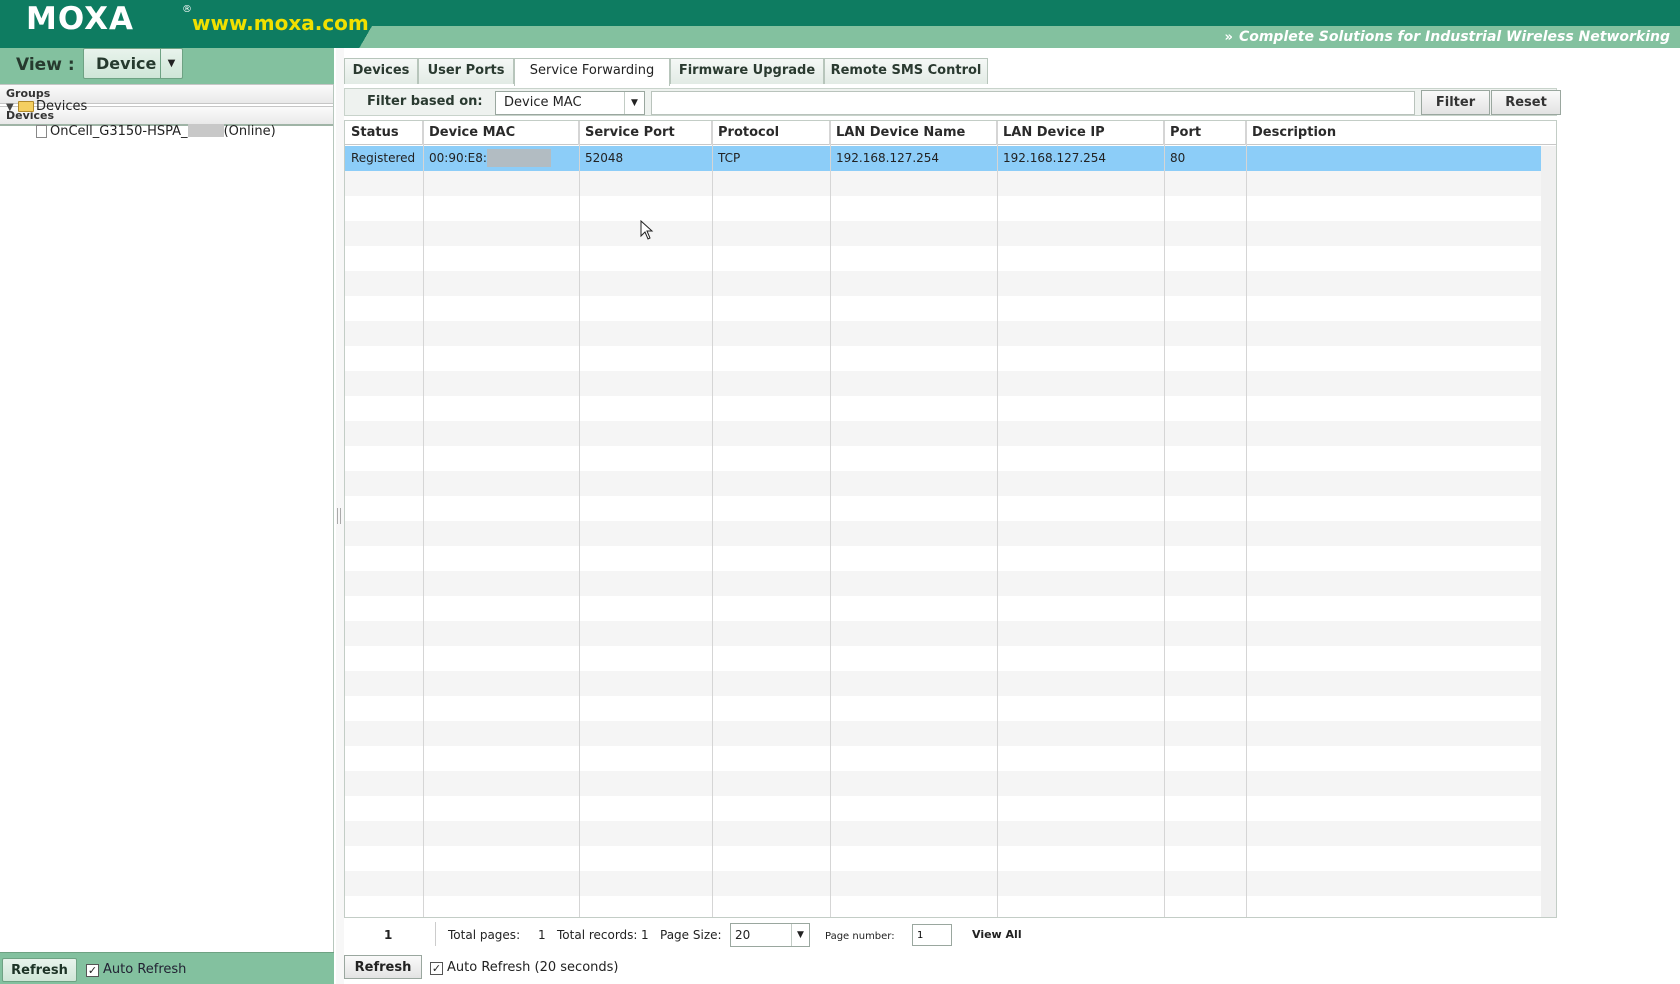 The height and width of the screenshot is (984, 1680). What do you see at coordinates (1055, 158) in the screenshot?
I see `cell-lan-device-ip: 192.168.127.254` at bounding box center [1055, 158].